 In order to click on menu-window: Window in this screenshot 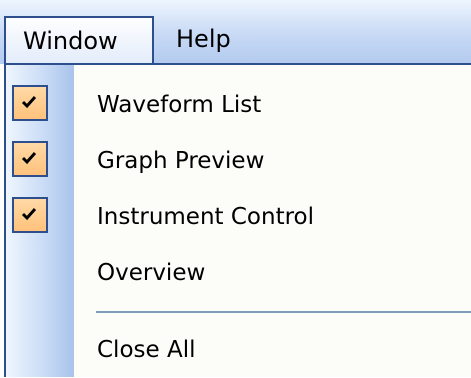, I will do `click(79, 40)`.